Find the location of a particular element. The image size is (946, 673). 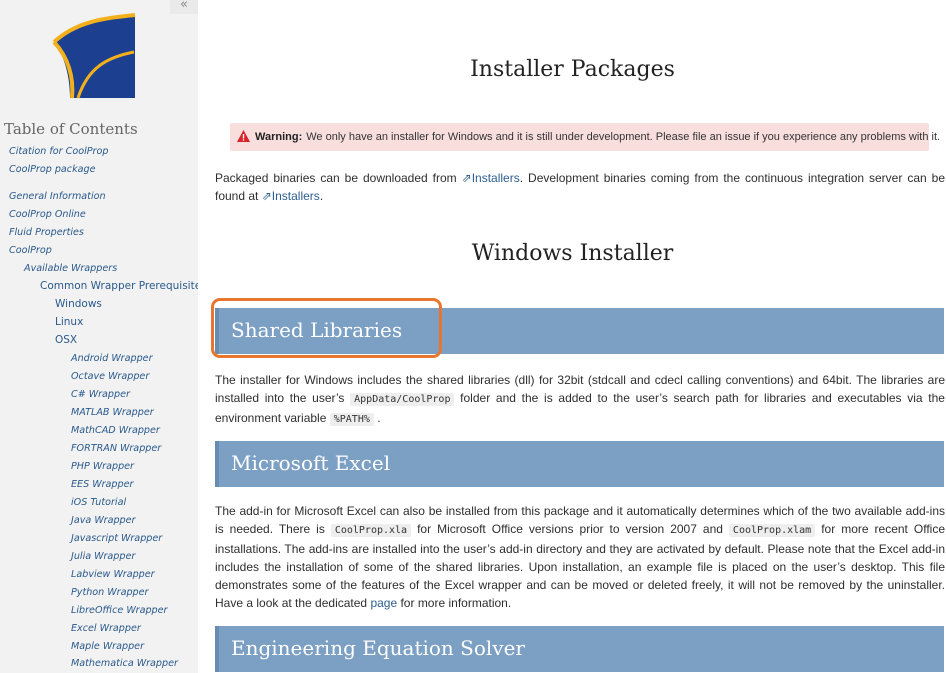

toc-item-osx: OSX is located at coordinates (66, 340).